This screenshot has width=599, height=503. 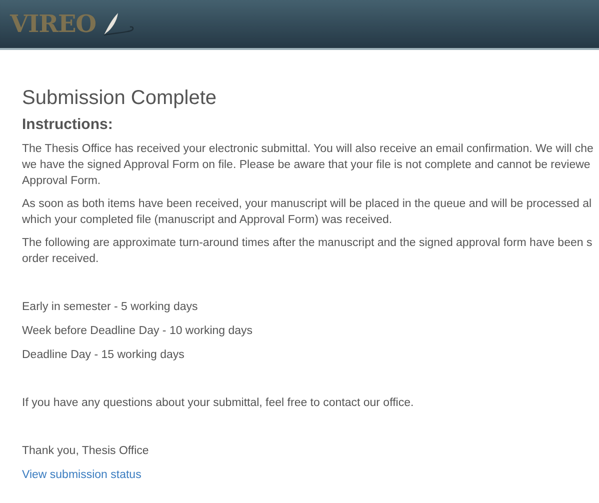 I want to click on turnaround-time: Early in semester - 5 working days, so click(x=110, y=307).